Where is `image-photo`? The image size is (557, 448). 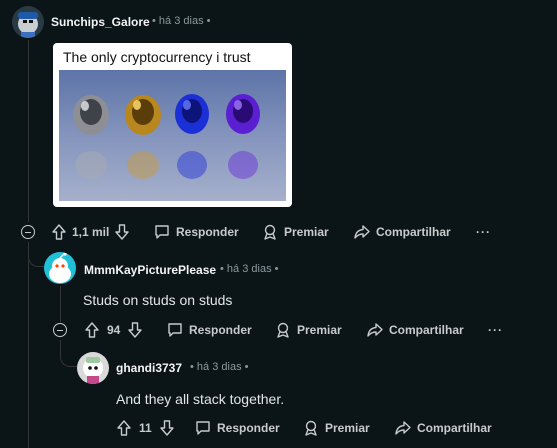
image-photo is located at coordinates (172, 135).